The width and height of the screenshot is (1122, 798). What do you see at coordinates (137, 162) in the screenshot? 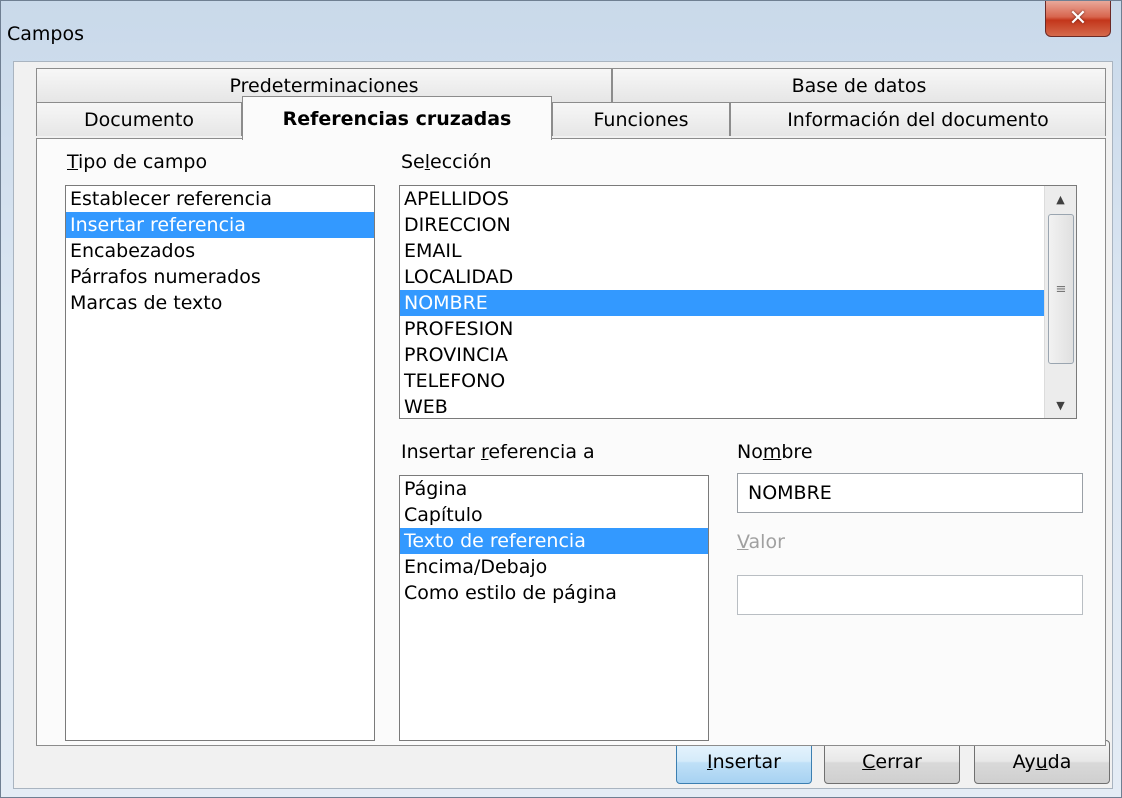
I see `tipo-de-campo-label: Tipo de campo` at bounding box center [137, 162].